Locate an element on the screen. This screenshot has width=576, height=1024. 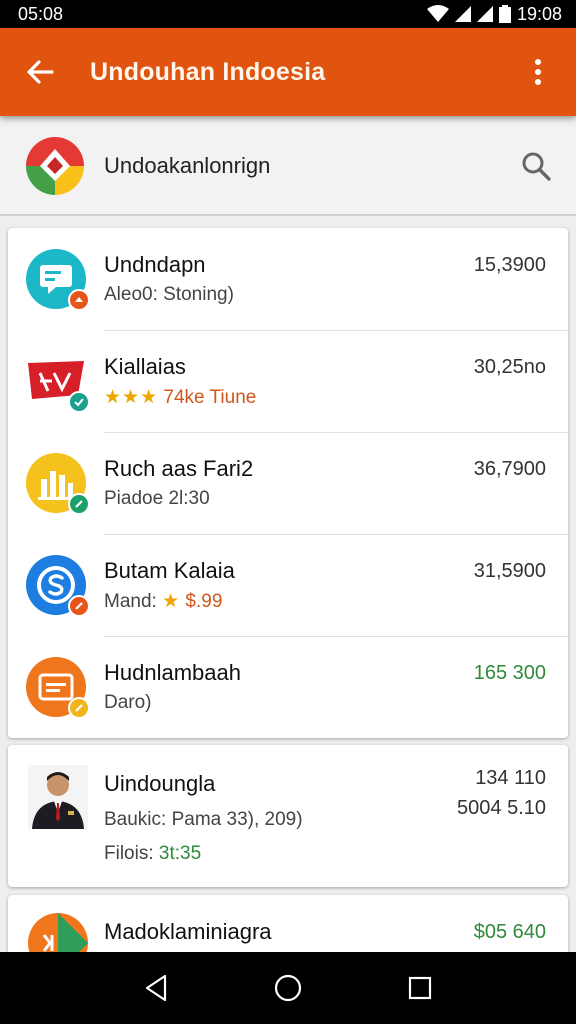
list-item: Undndapn Aleo0: Stoning) 15,3900 is located at coordinates (288, 279).